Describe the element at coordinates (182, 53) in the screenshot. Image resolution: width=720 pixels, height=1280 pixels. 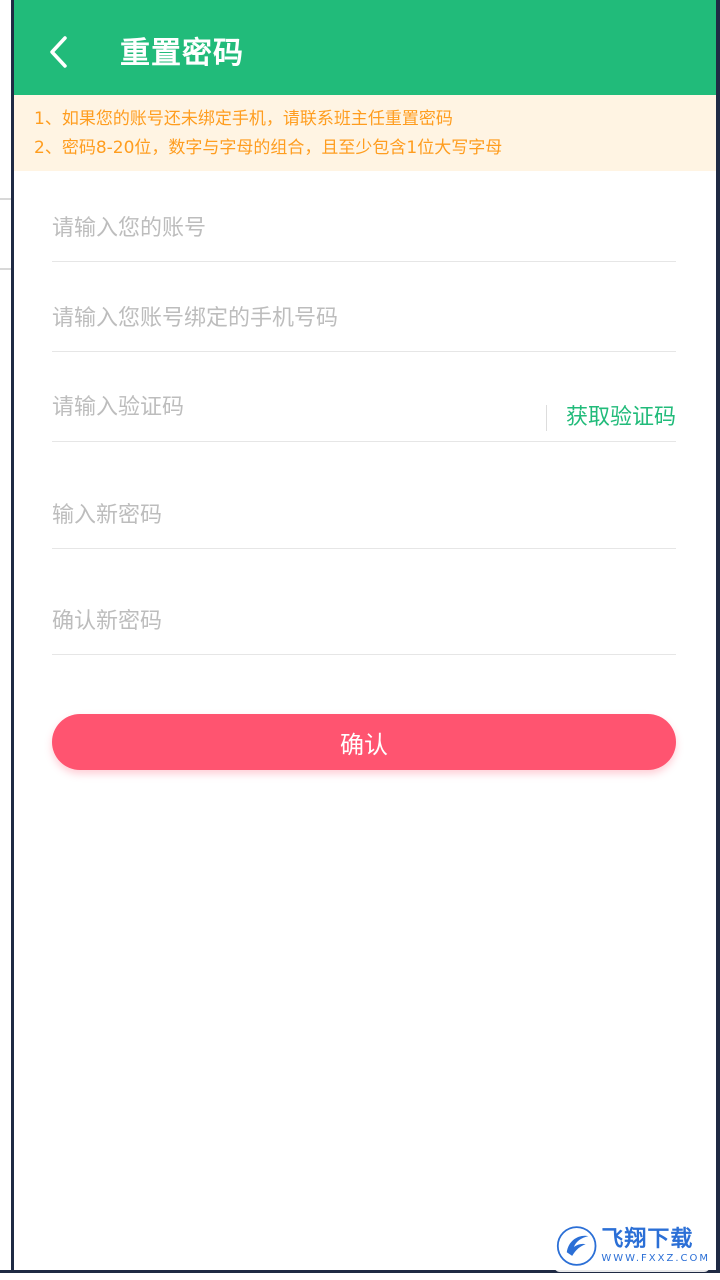
I see `page-title: 重置密码` at that location.